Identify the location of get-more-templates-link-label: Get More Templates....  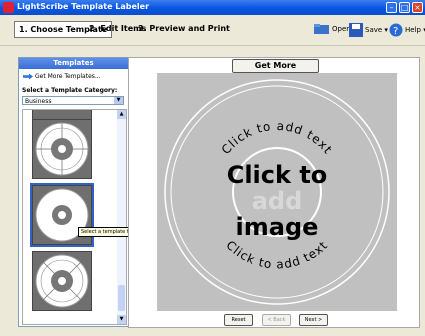
(68, 76).